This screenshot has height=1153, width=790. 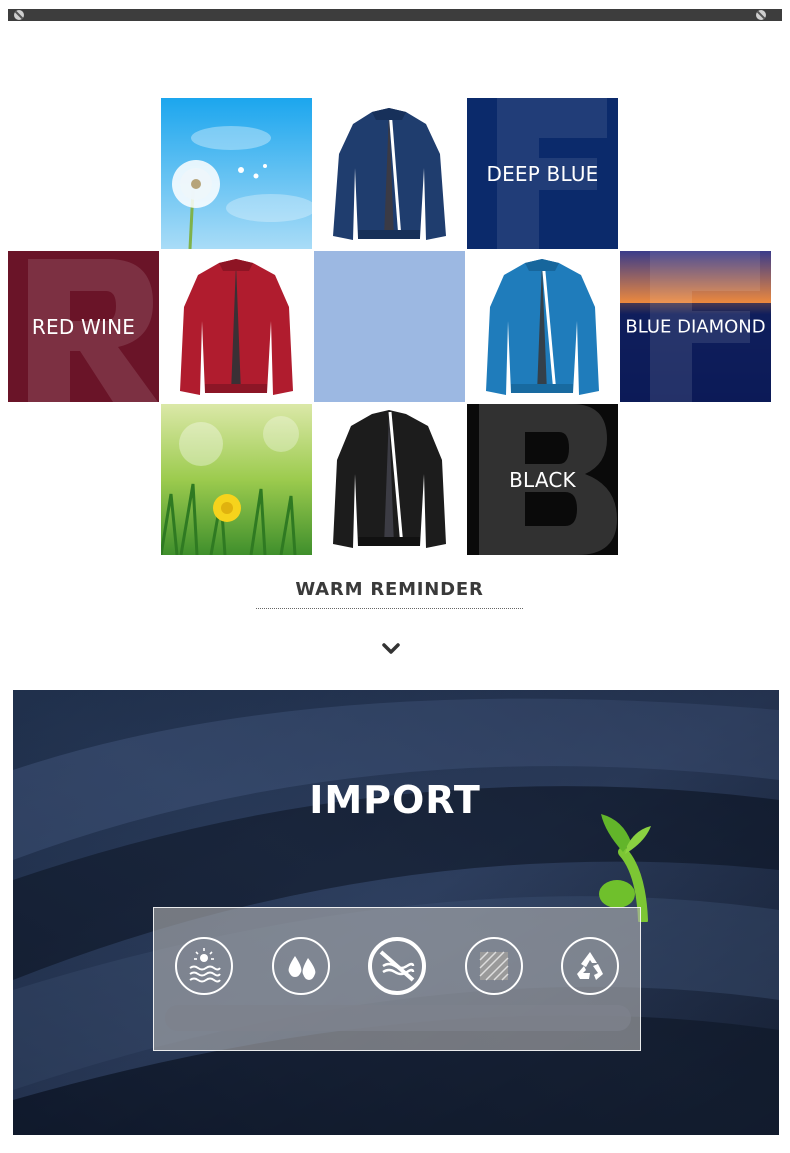 What do you see at coordinates (389, 608) in the screenshot?
I see `dotted-divider` at bounding box center [389, 608].